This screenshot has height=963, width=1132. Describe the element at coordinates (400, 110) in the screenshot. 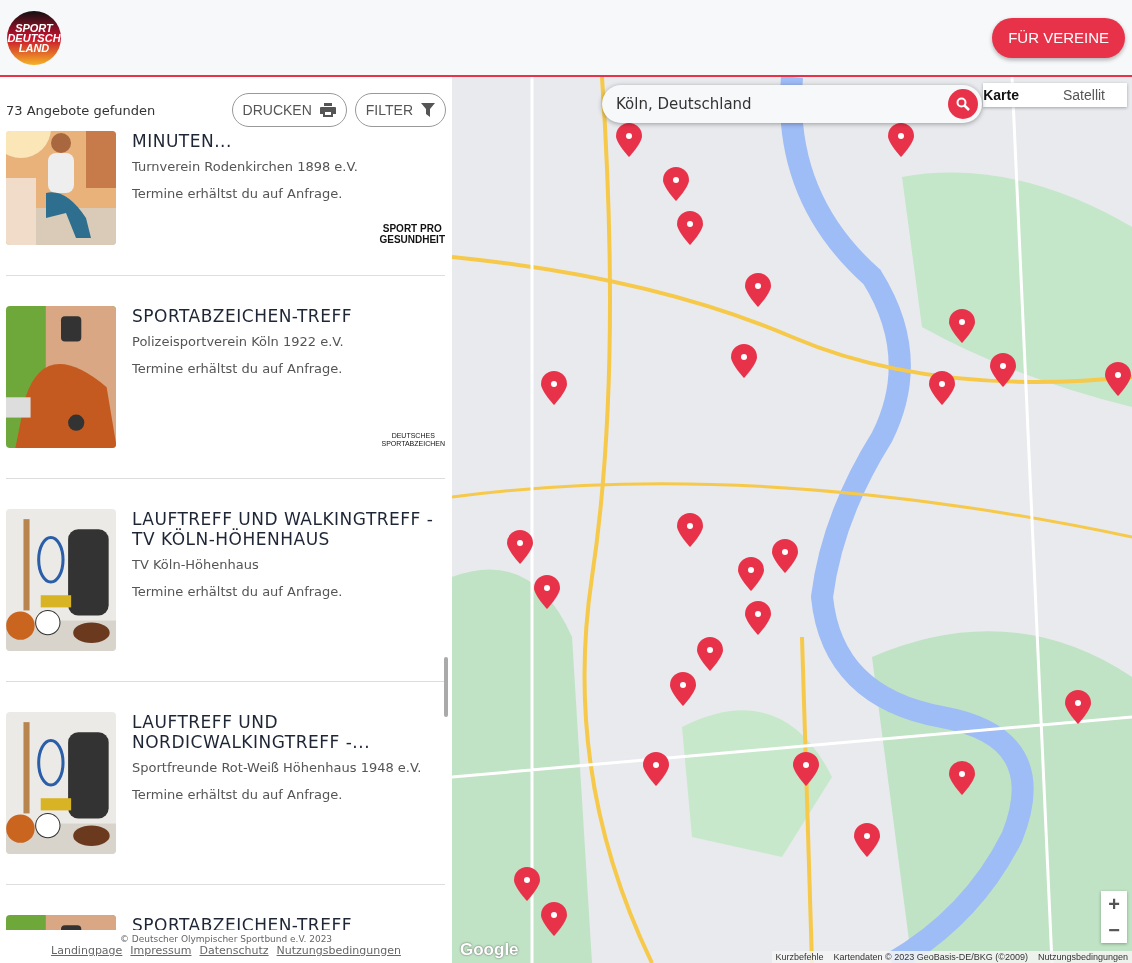

I see `filter-button: FILTER` at that location.